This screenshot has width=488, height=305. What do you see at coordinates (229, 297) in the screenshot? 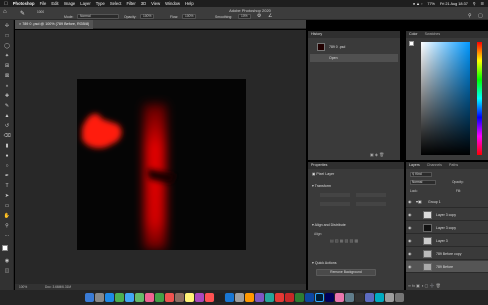
I see `app-store-icon` at bounding box center [229, 297].